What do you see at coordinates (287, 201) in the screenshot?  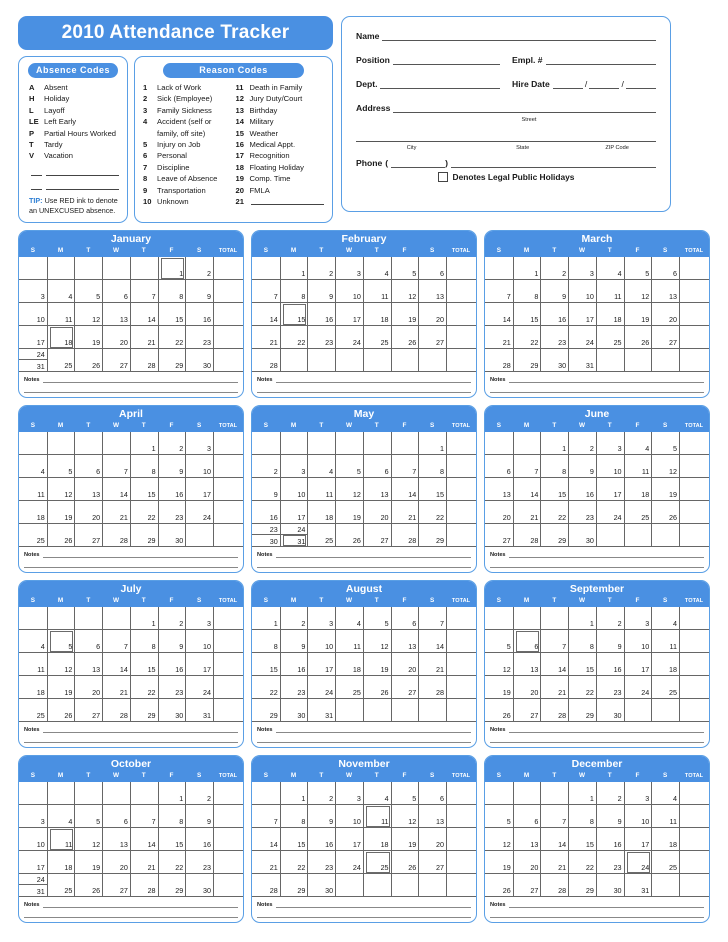 I see `reason-code-label` at bounding box center [287, 201].